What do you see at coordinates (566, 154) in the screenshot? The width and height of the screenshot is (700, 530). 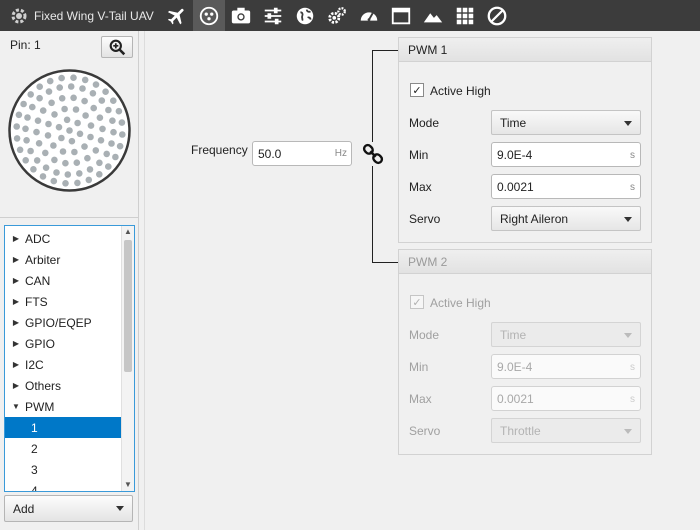 I see `pwm1-min-input: 9.0E-4 s` at bounding box center [566, 154].